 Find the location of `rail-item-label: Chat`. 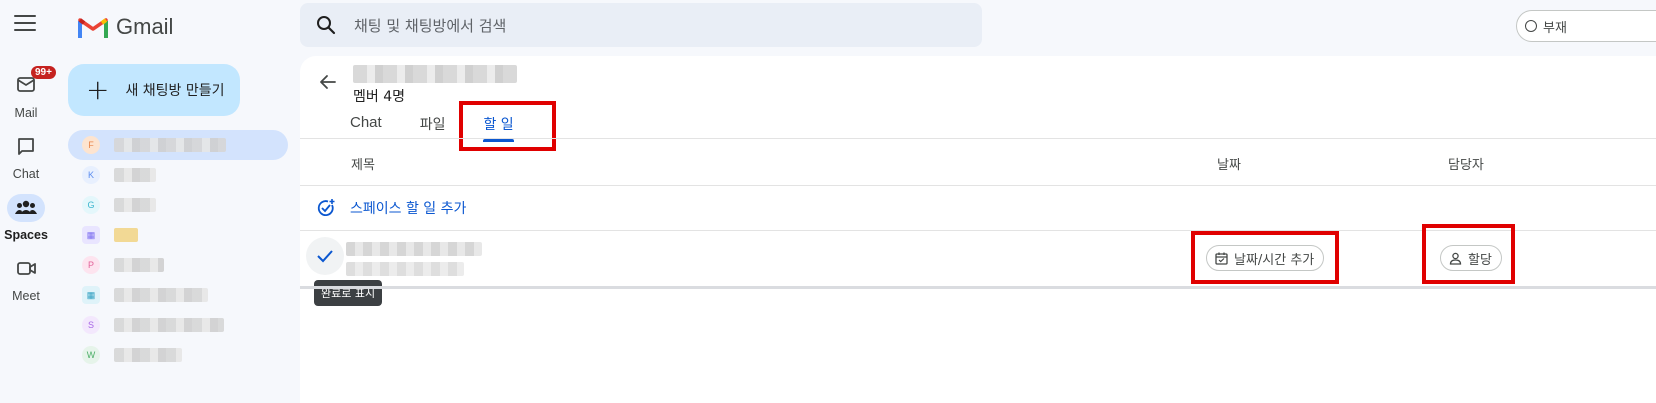

rail-item-label: Chat is located at coordinates (26, 174).